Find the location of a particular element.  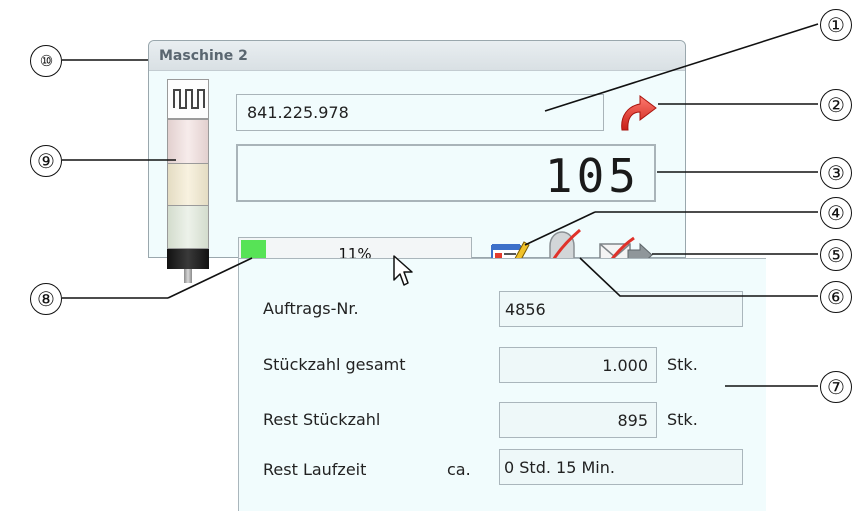

tower-light-red is located at coordinates (188, 141).